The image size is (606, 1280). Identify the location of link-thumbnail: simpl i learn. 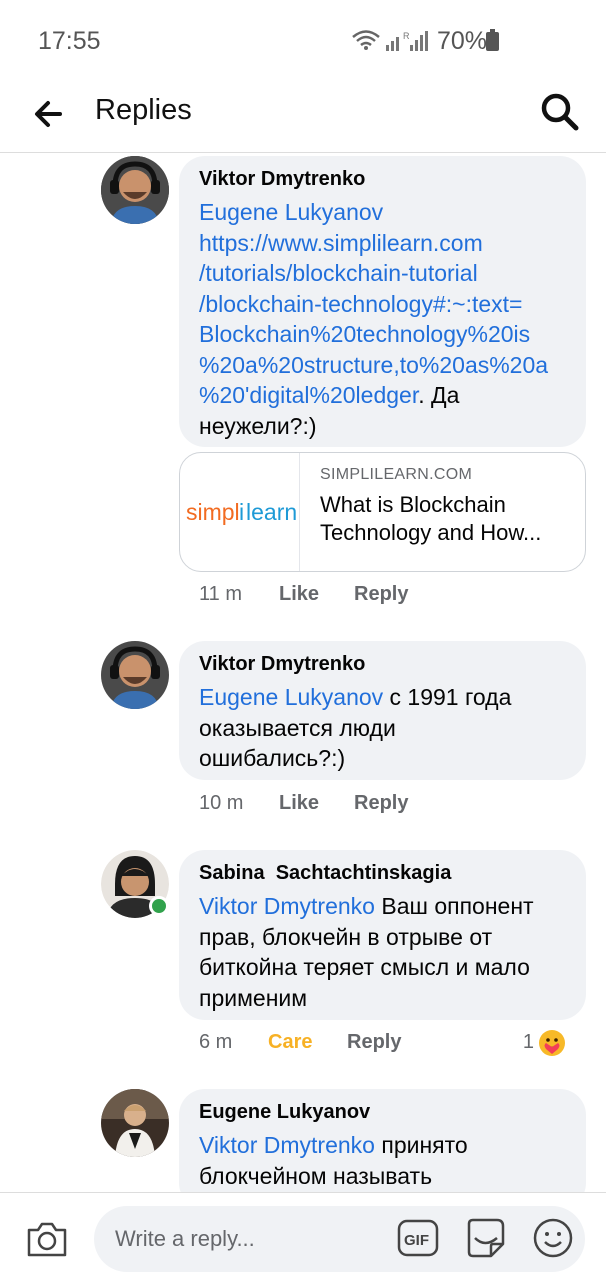
(240, 512).